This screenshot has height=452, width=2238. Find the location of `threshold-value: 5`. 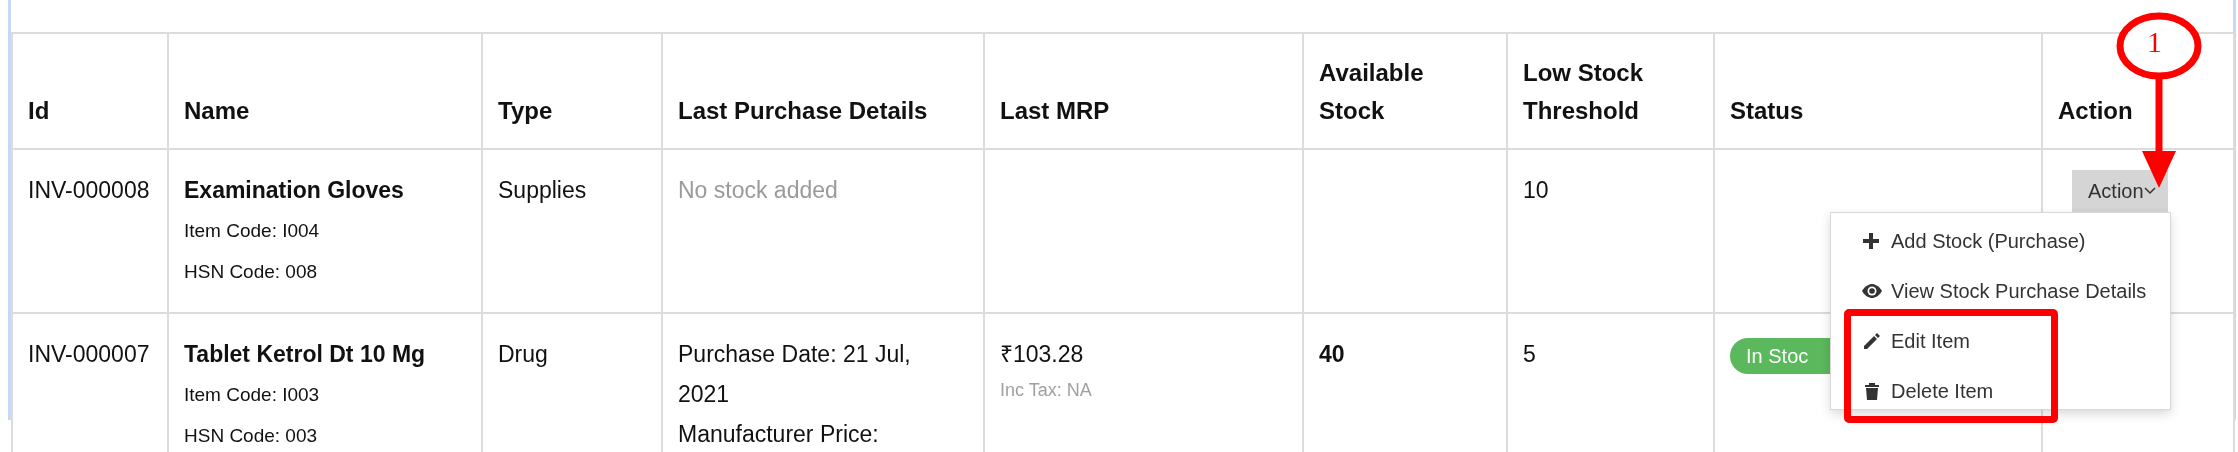

threshold-value: 5 is located at coordinates (1530, 354).